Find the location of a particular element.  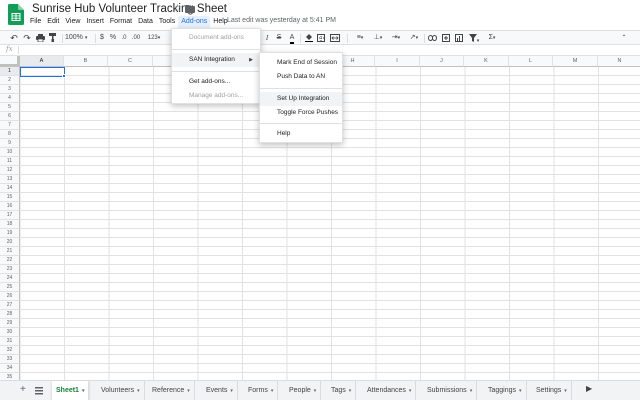

add-sheet-icon: + is located at coordinates (23, 389).